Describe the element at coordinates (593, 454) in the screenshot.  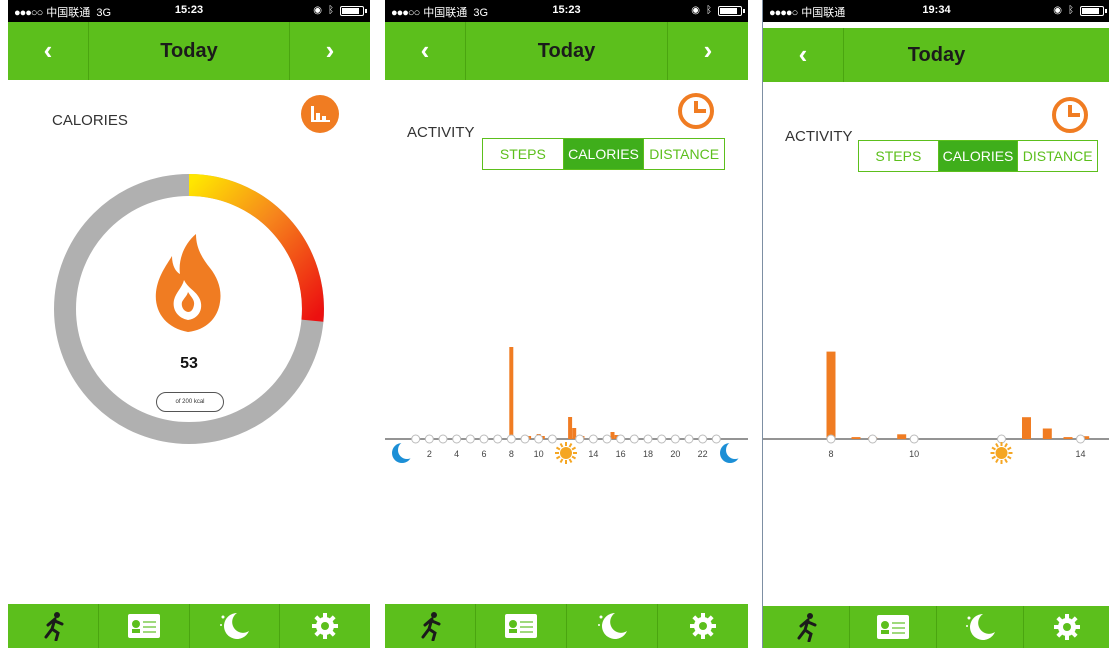
I see `tick-label: 14` at that location.